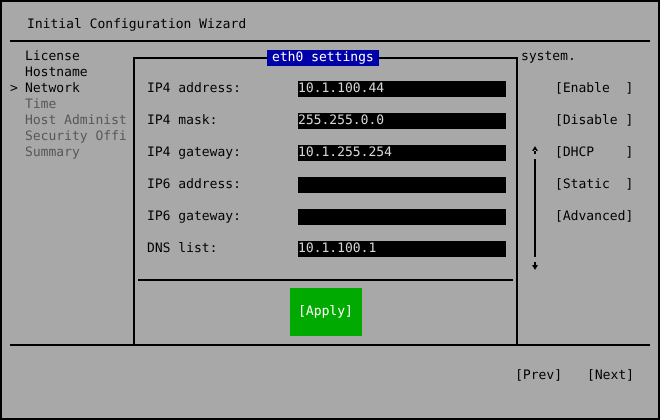  Describe the element at coordinates (594, 121) in the screenshot. I see `option-button: [Disable ]` at that location.